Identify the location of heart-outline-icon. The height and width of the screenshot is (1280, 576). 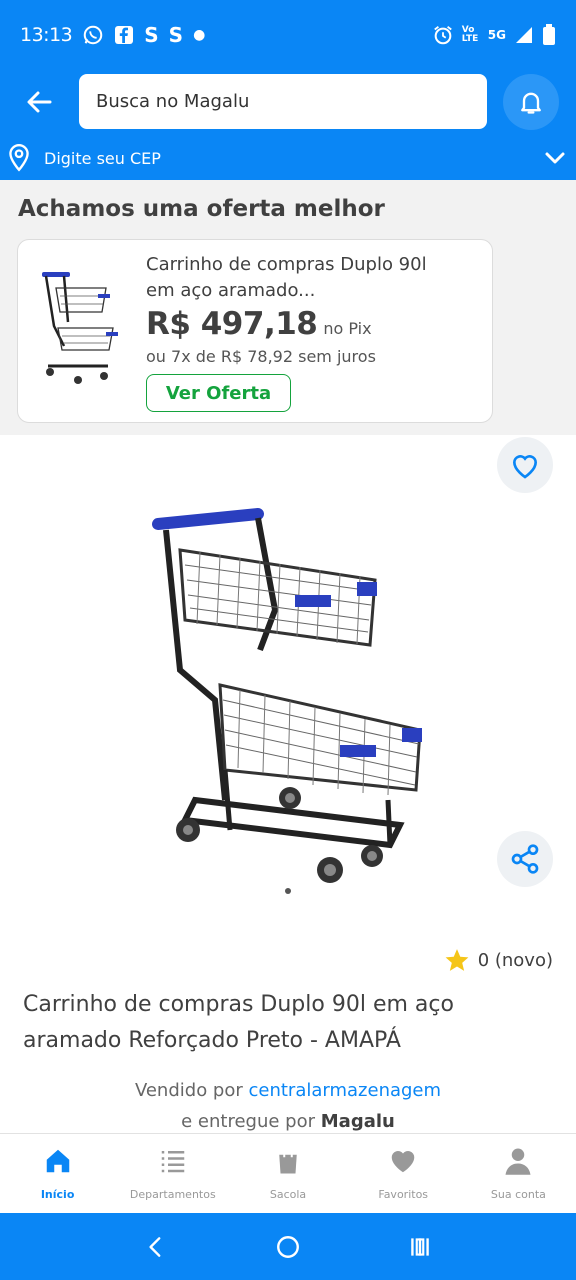
(525, 467).